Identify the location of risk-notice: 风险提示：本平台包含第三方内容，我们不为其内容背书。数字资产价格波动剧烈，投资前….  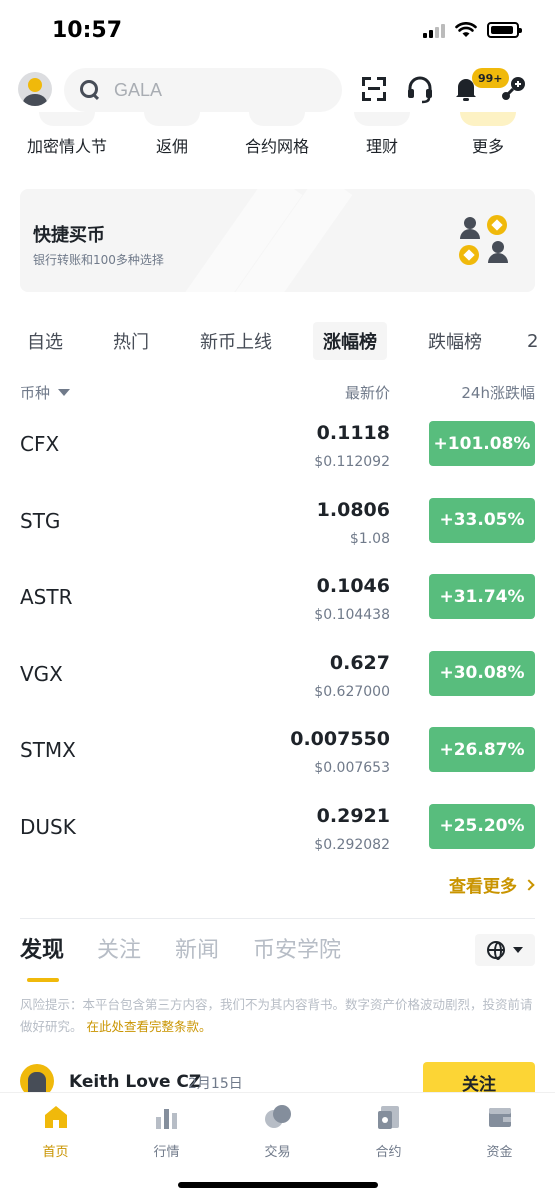
(277, 1016).